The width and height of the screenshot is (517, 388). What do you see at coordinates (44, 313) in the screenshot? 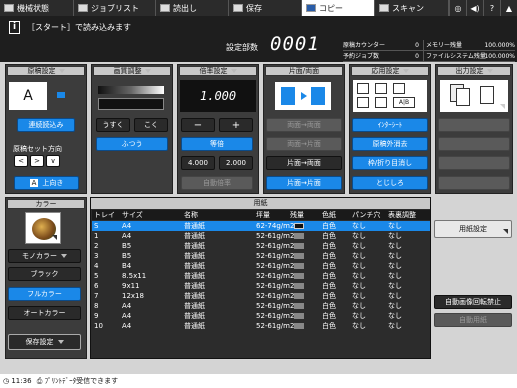
I see `auto-color-button: オートカラー` at bounding box center [44, 313].